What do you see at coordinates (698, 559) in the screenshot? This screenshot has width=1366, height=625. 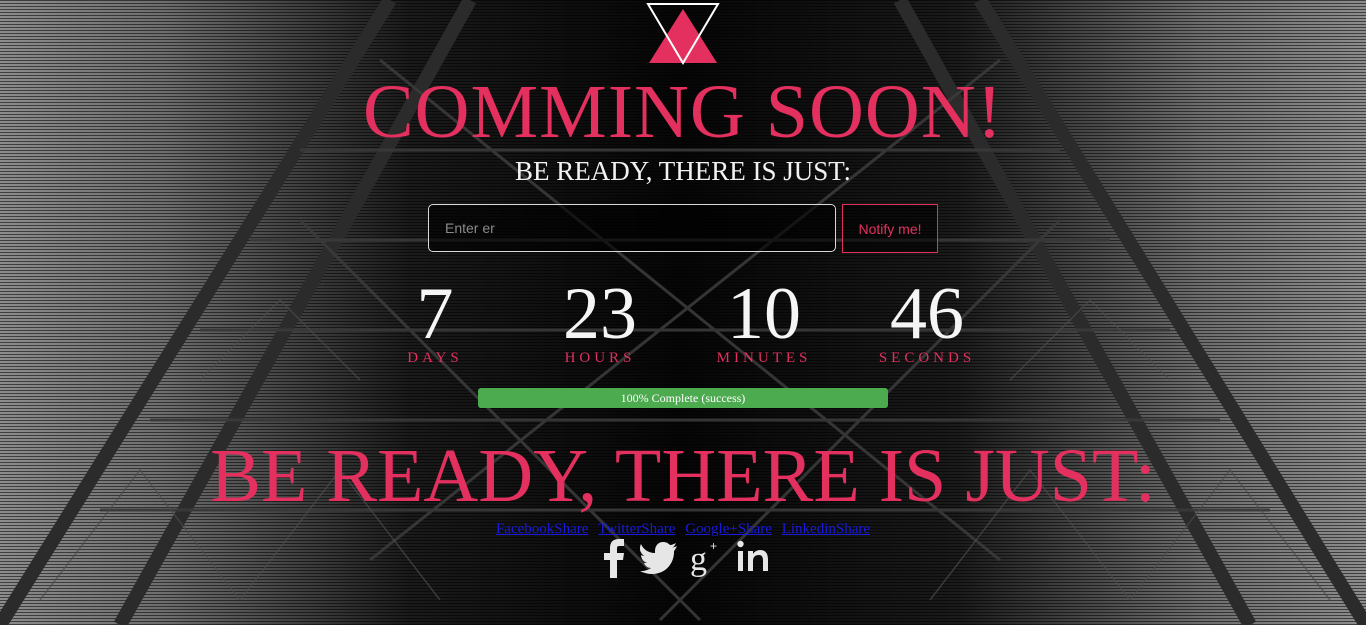 I see `svg-text: g` at bounding box center [698, 559].